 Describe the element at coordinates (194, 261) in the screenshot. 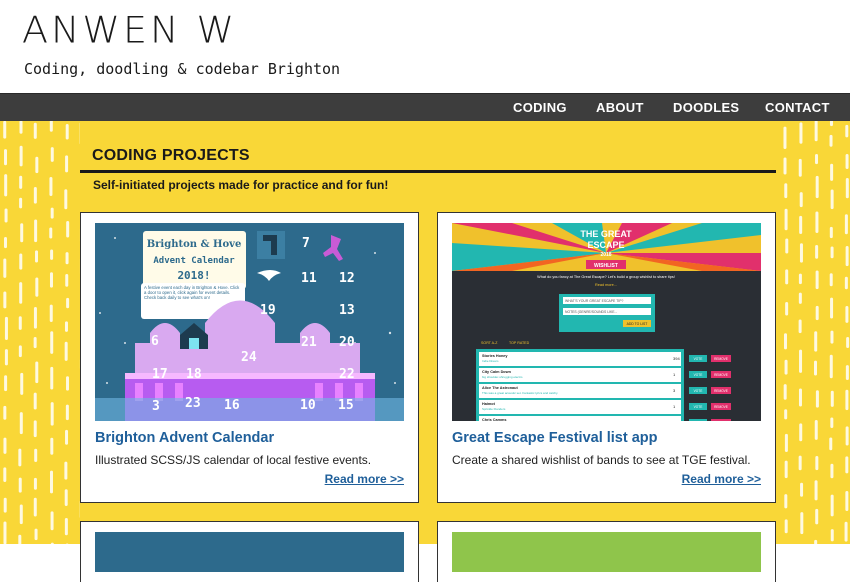

I see `advent-heading-2: Advent Calendar` at that location.